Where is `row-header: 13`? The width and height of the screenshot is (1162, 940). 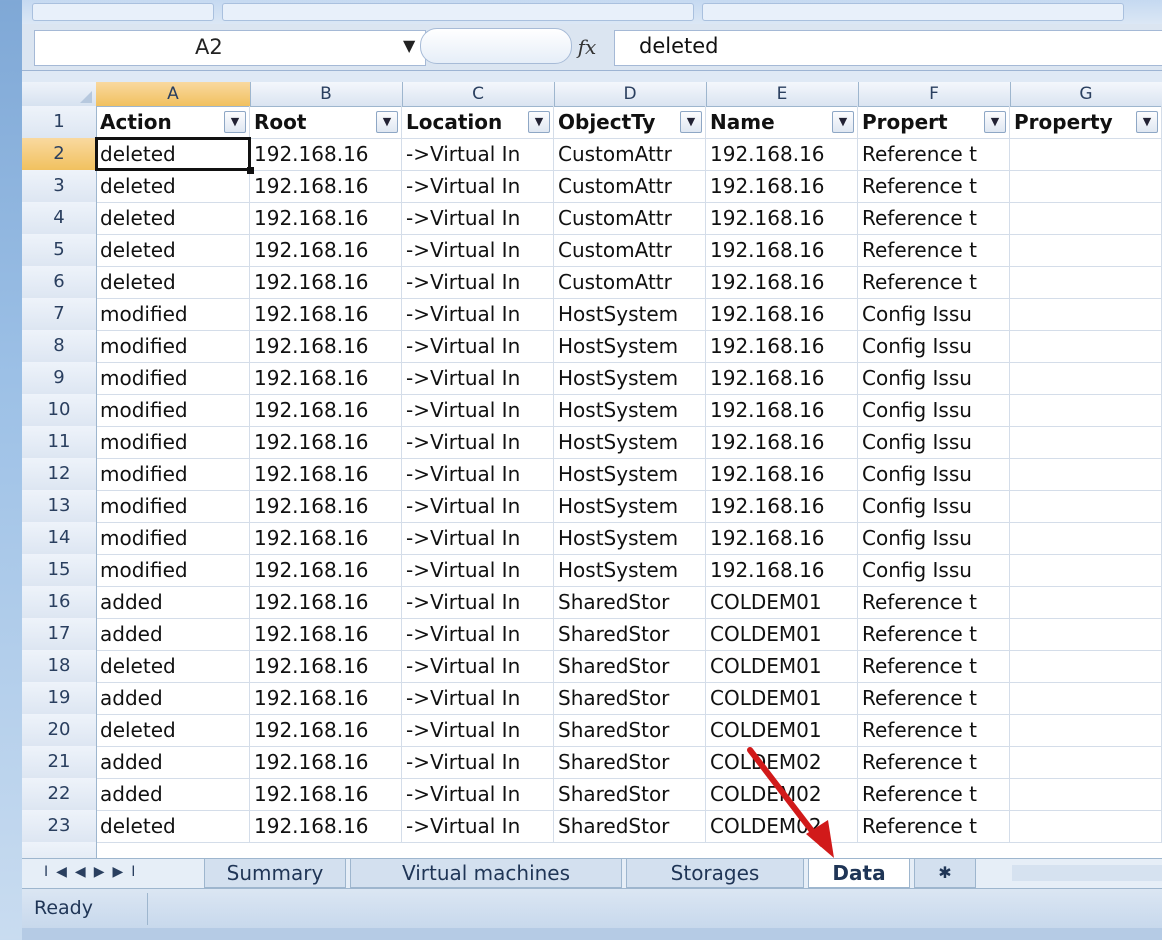 row-header: 13 is located at coordinates (59, 506).